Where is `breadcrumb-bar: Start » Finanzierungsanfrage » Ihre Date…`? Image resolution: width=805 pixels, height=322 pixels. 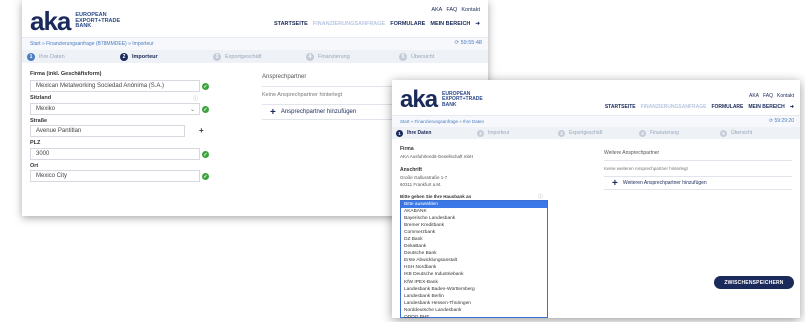
breadcrumb-bar: Start » Finanzierungsanfrage » Ihre Date… is located at coordinates (596, 121).